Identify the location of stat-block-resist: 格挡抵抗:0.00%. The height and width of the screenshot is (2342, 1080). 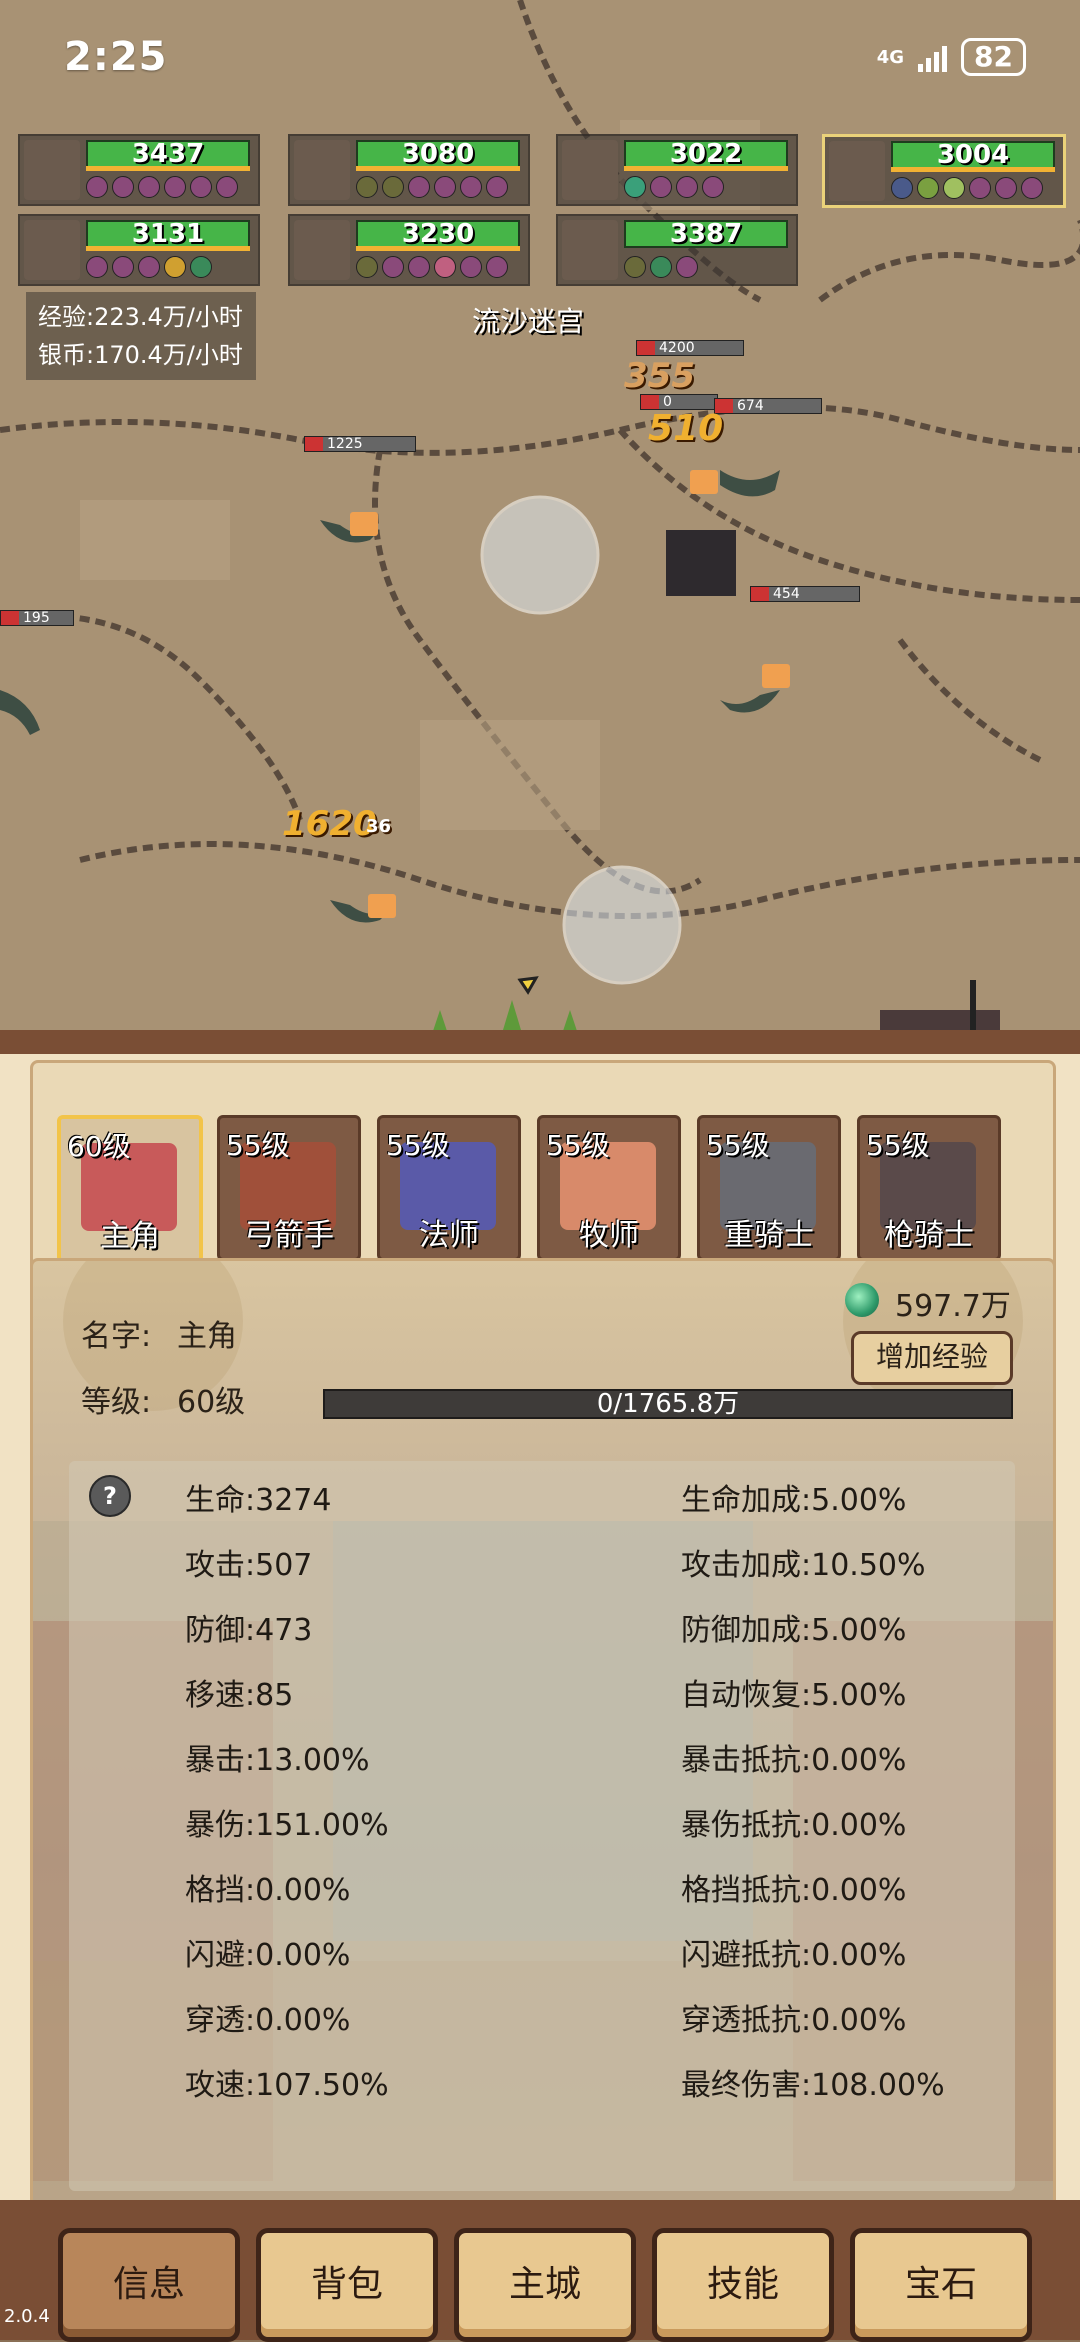
(794, 1890).